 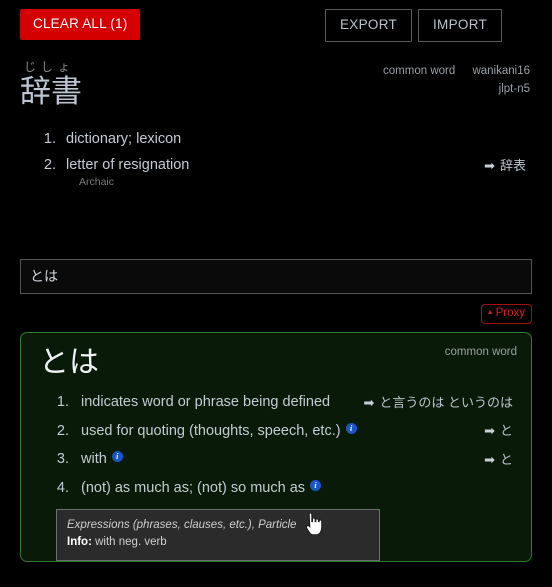 What do you see at coordinates (514, 88) in the screenshot?
I see `tag-jlpt: jlpt-n5` at bounding box center [514, 88].